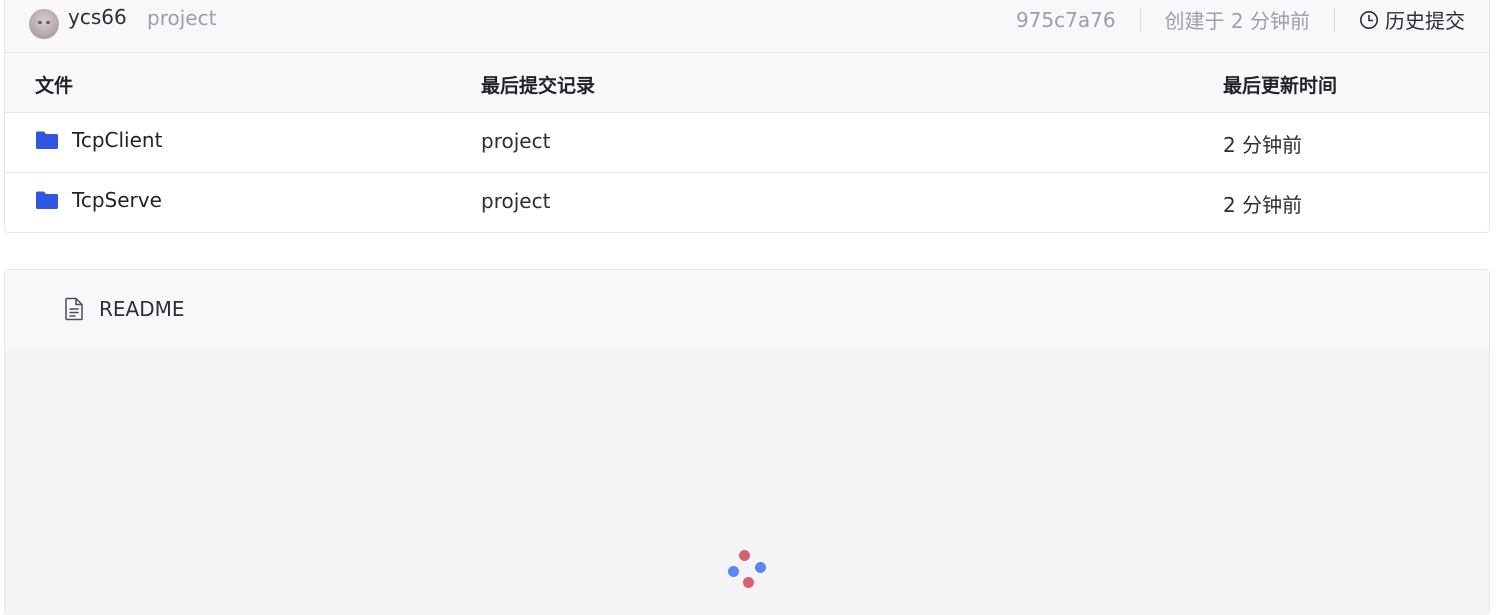  Describe the element at coordinates (97, 17) in the screenshot. I see `commit-author: ycs66` at that location.